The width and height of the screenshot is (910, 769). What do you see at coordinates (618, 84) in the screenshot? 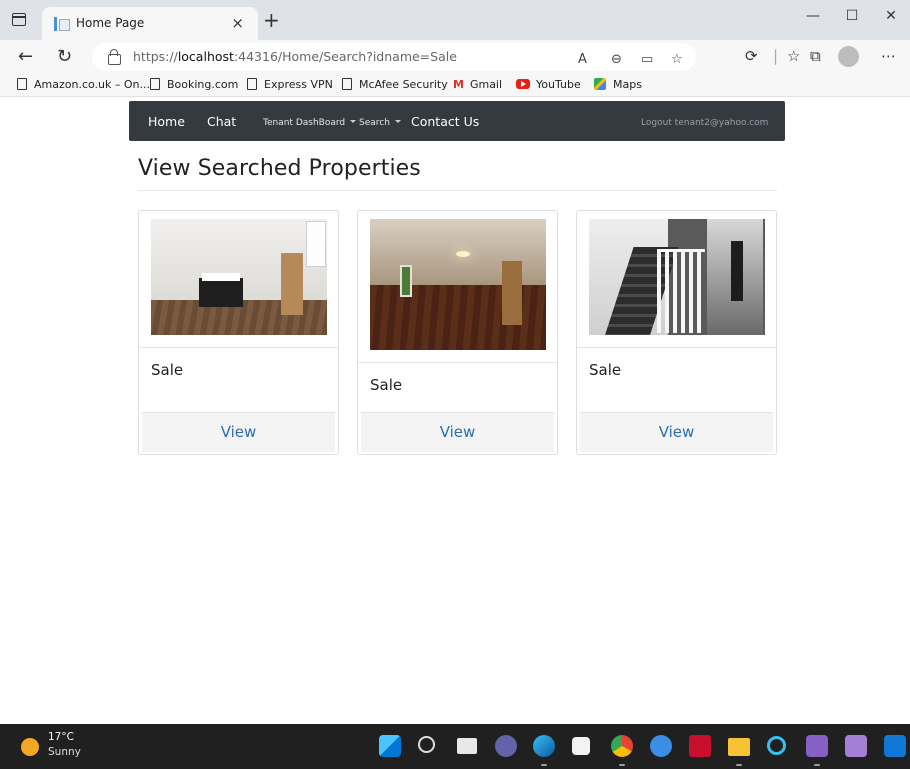
I see `favorite-maps: Maps` at bounding box center [618, 84].